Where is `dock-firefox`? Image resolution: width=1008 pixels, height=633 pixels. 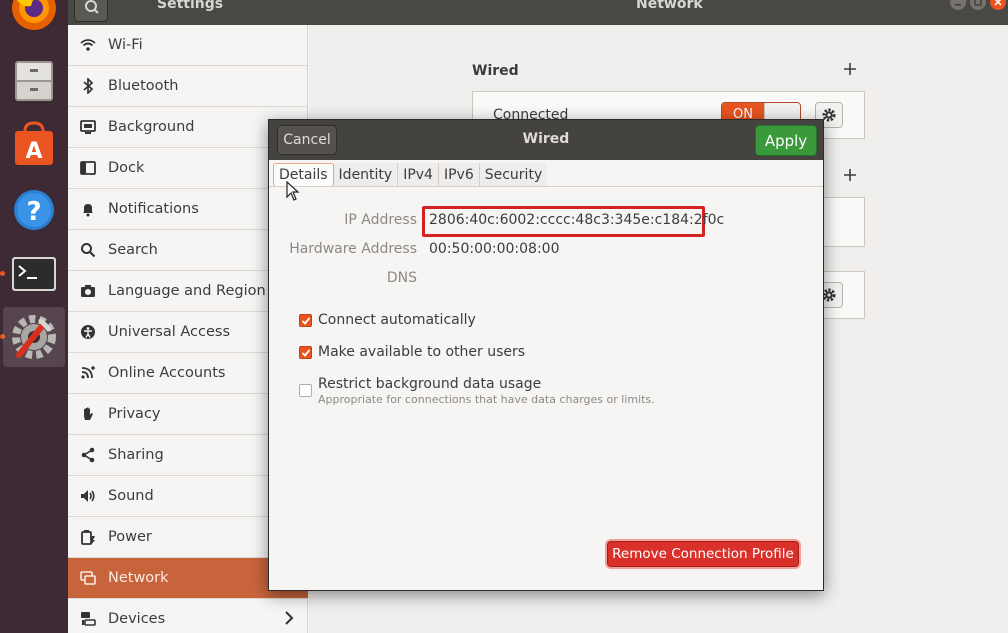 dock-firefox is located at coordinates (34, 23).